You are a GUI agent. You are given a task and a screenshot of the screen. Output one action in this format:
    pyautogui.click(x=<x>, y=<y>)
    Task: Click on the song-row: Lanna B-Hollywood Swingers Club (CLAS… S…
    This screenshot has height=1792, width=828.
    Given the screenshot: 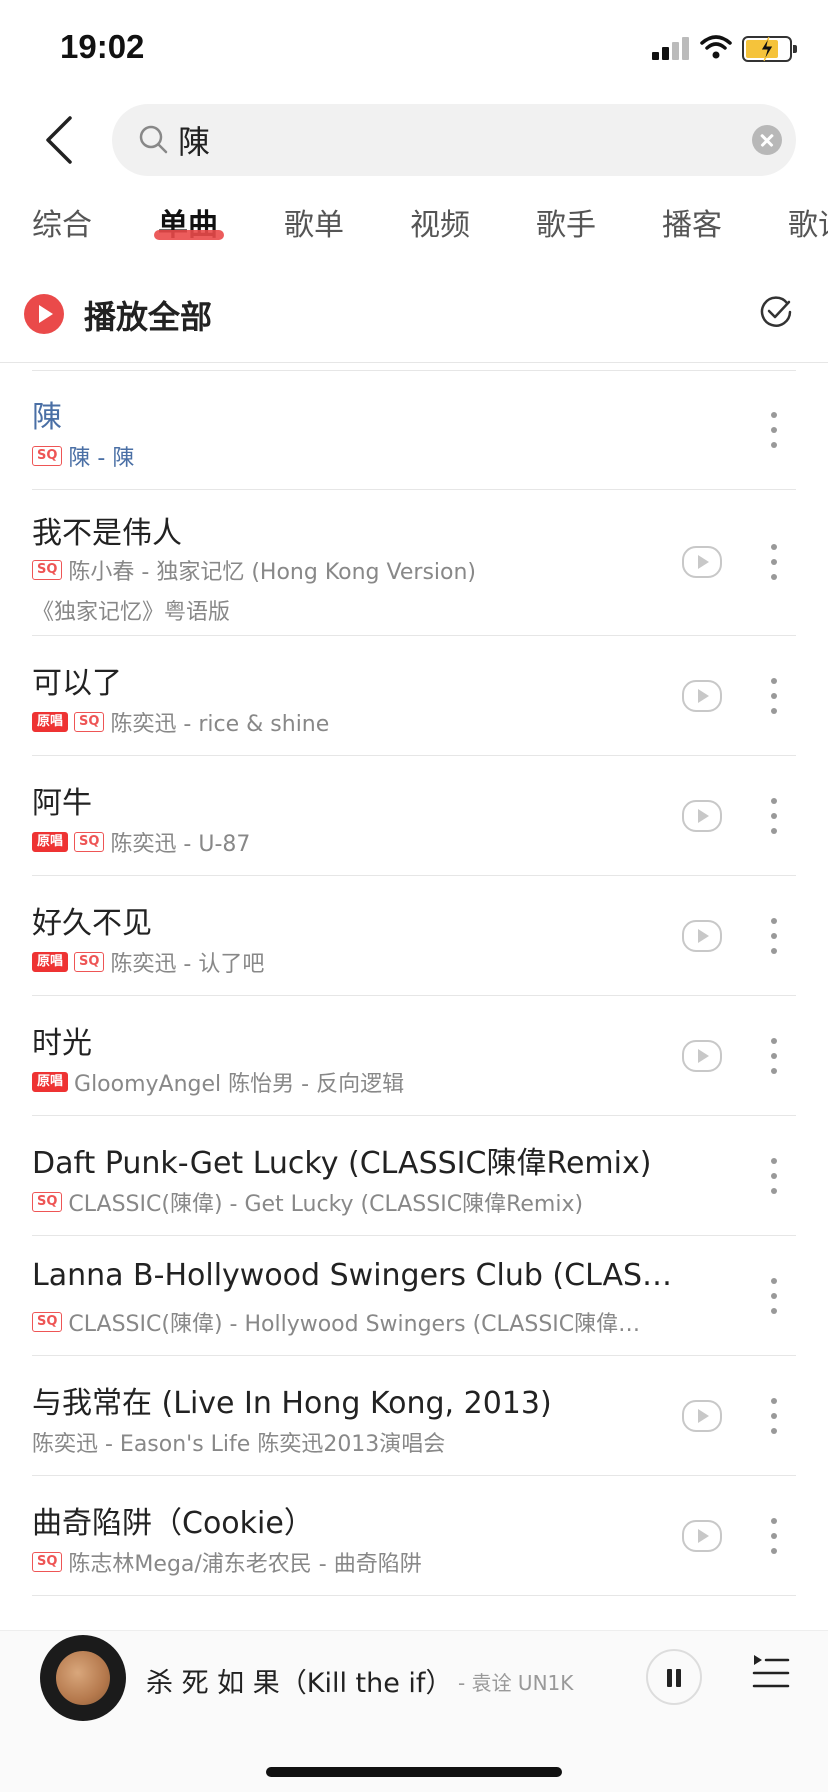 What is the action you would take?
    pyautogui.click(x=414, y=1296)
    